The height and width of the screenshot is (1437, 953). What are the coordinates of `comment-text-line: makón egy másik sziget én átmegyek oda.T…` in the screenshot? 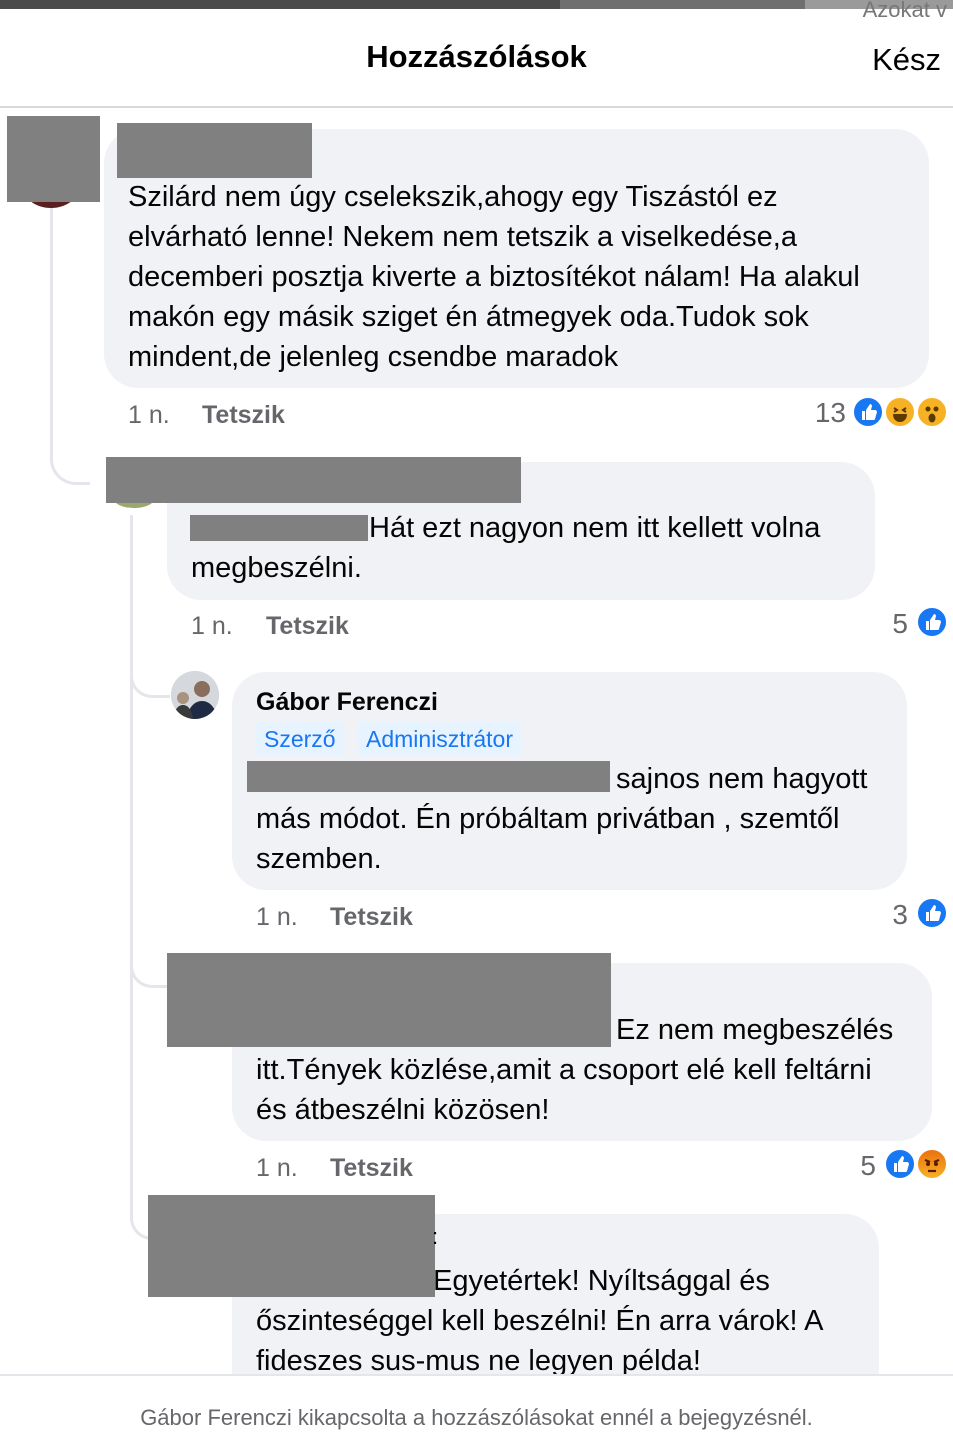 It's located at (468, 317).